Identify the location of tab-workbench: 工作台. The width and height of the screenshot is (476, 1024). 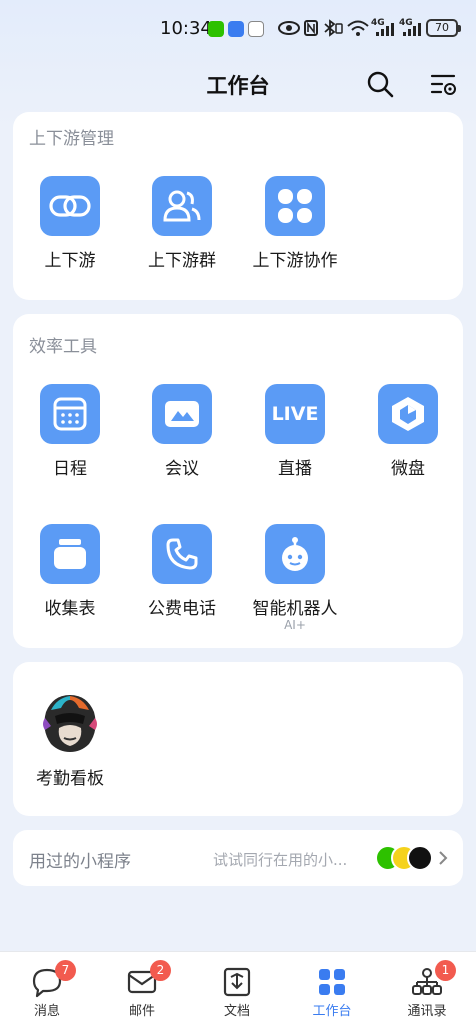
(332, 988).